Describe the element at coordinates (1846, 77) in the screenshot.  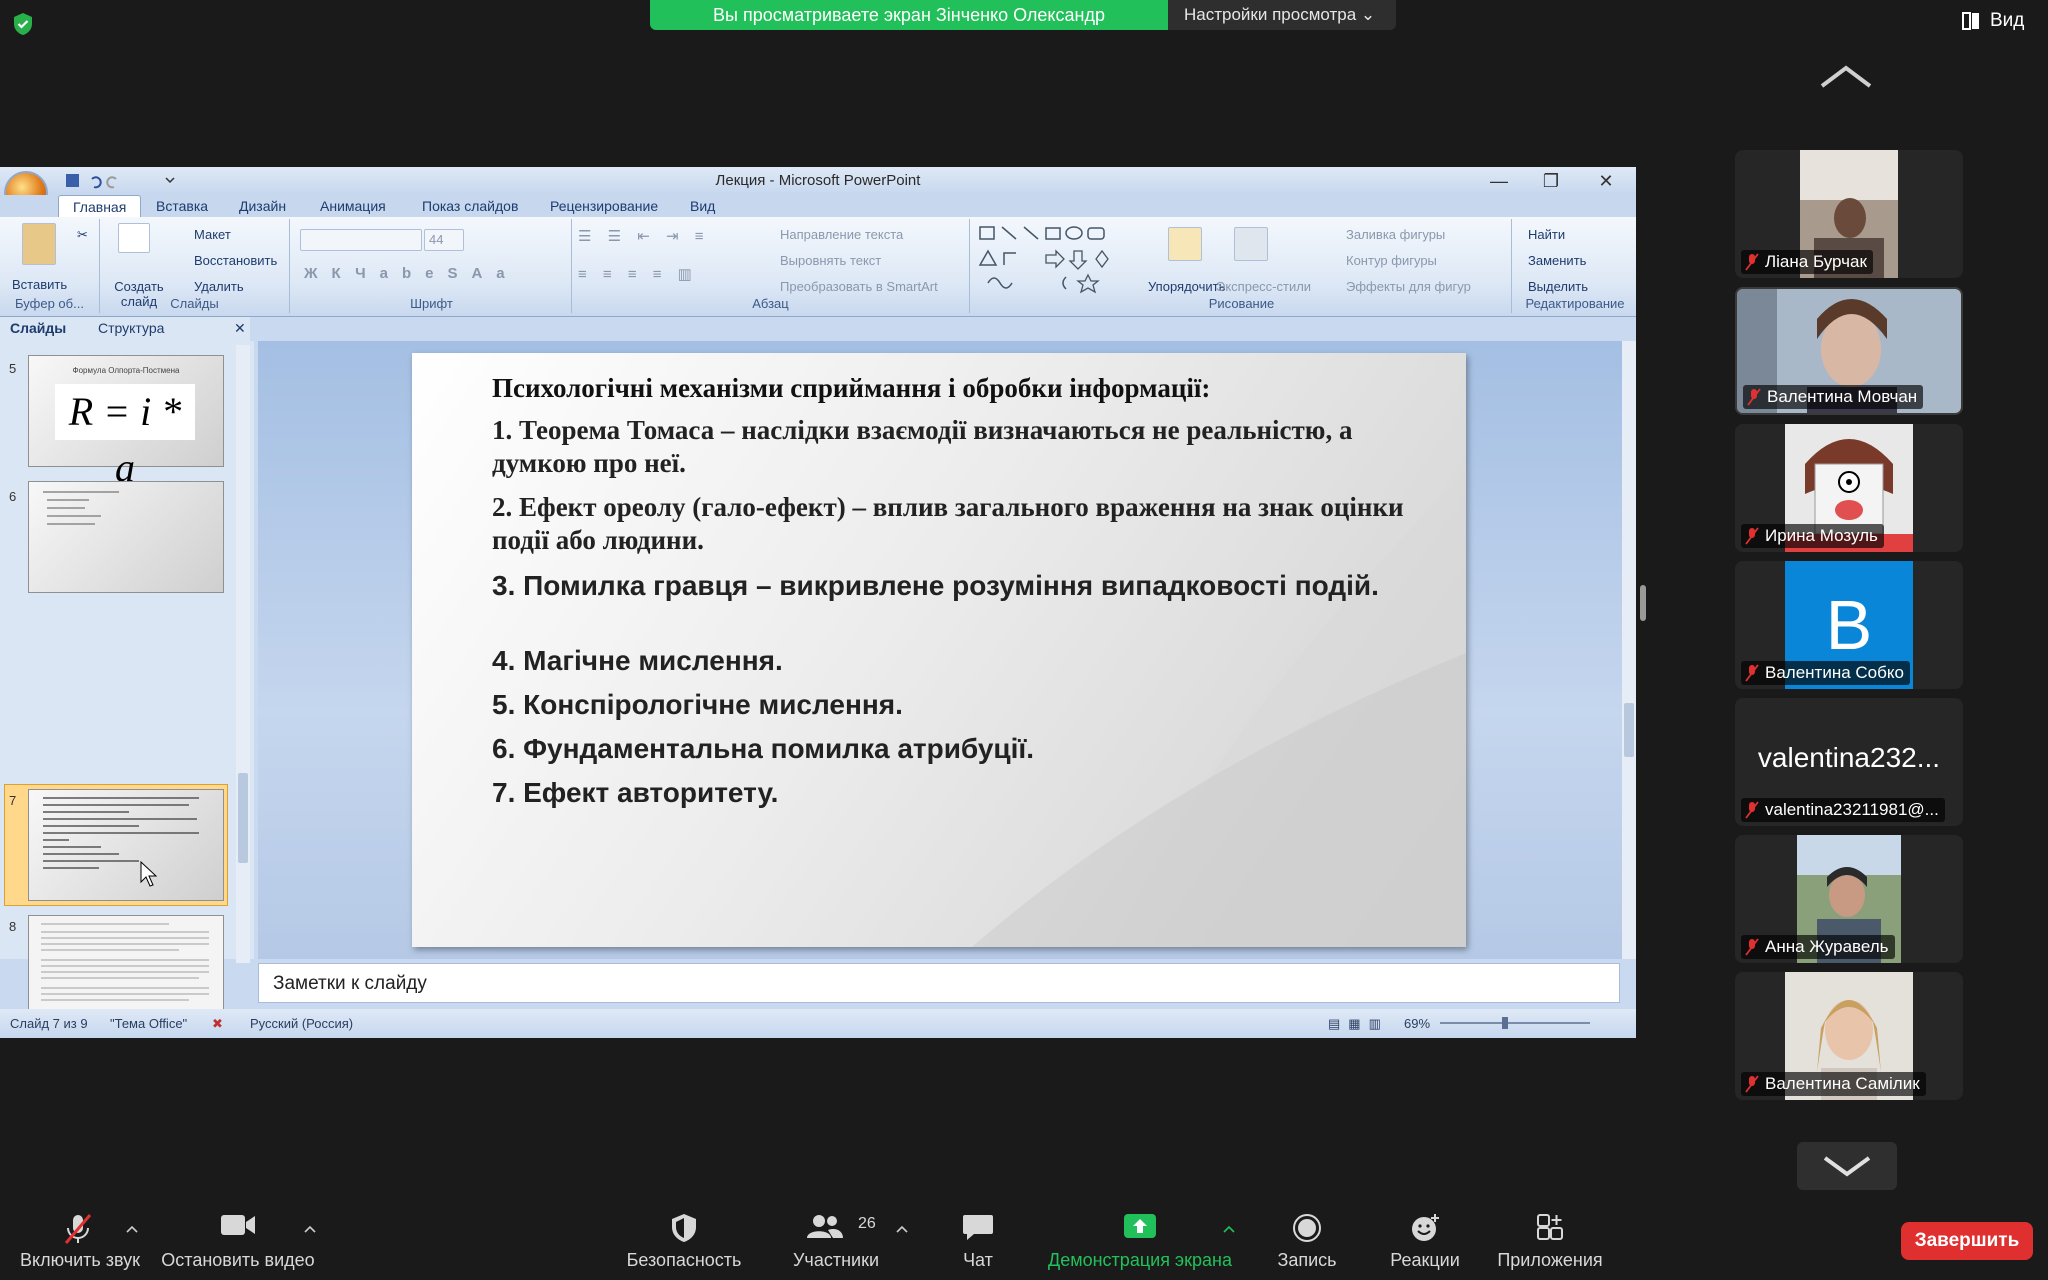
I see `chevron-up-icon` at that location.